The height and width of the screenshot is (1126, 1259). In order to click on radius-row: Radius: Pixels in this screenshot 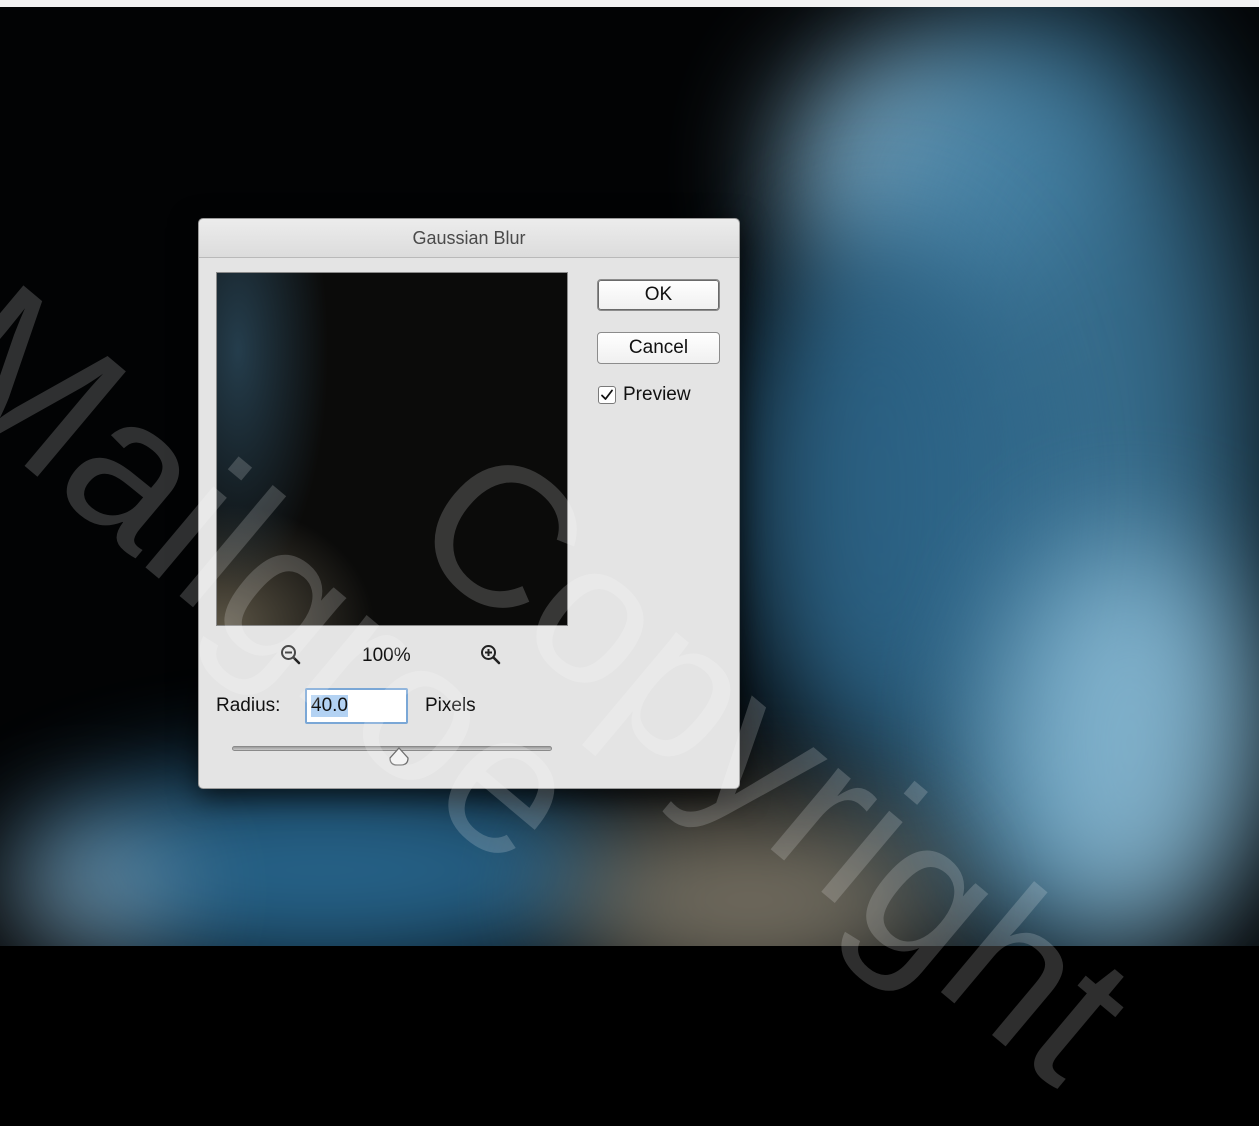, I will do `click(466, 706)`.